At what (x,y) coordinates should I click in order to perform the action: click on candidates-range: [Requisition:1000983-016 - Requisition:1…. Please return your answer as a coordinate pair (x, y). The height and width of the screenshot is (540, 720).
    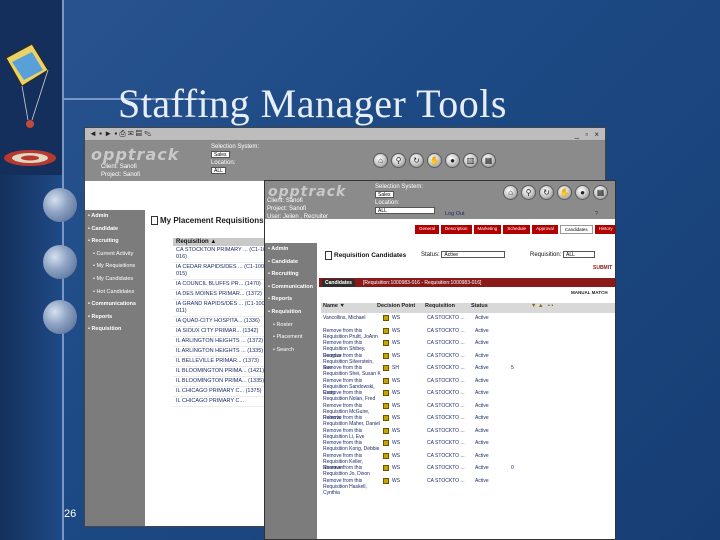
    Looking at the image, I should click on (422, 282).